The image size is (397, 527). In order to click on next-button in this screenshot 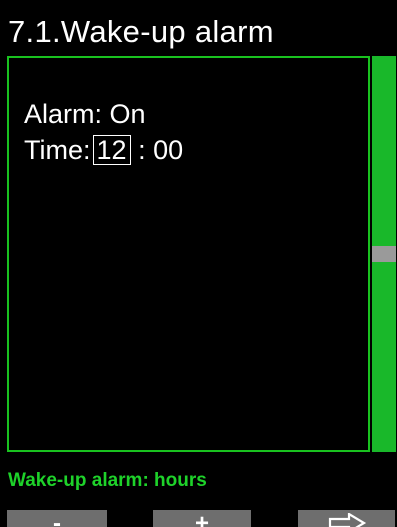, I will do `click(346, 518)`.